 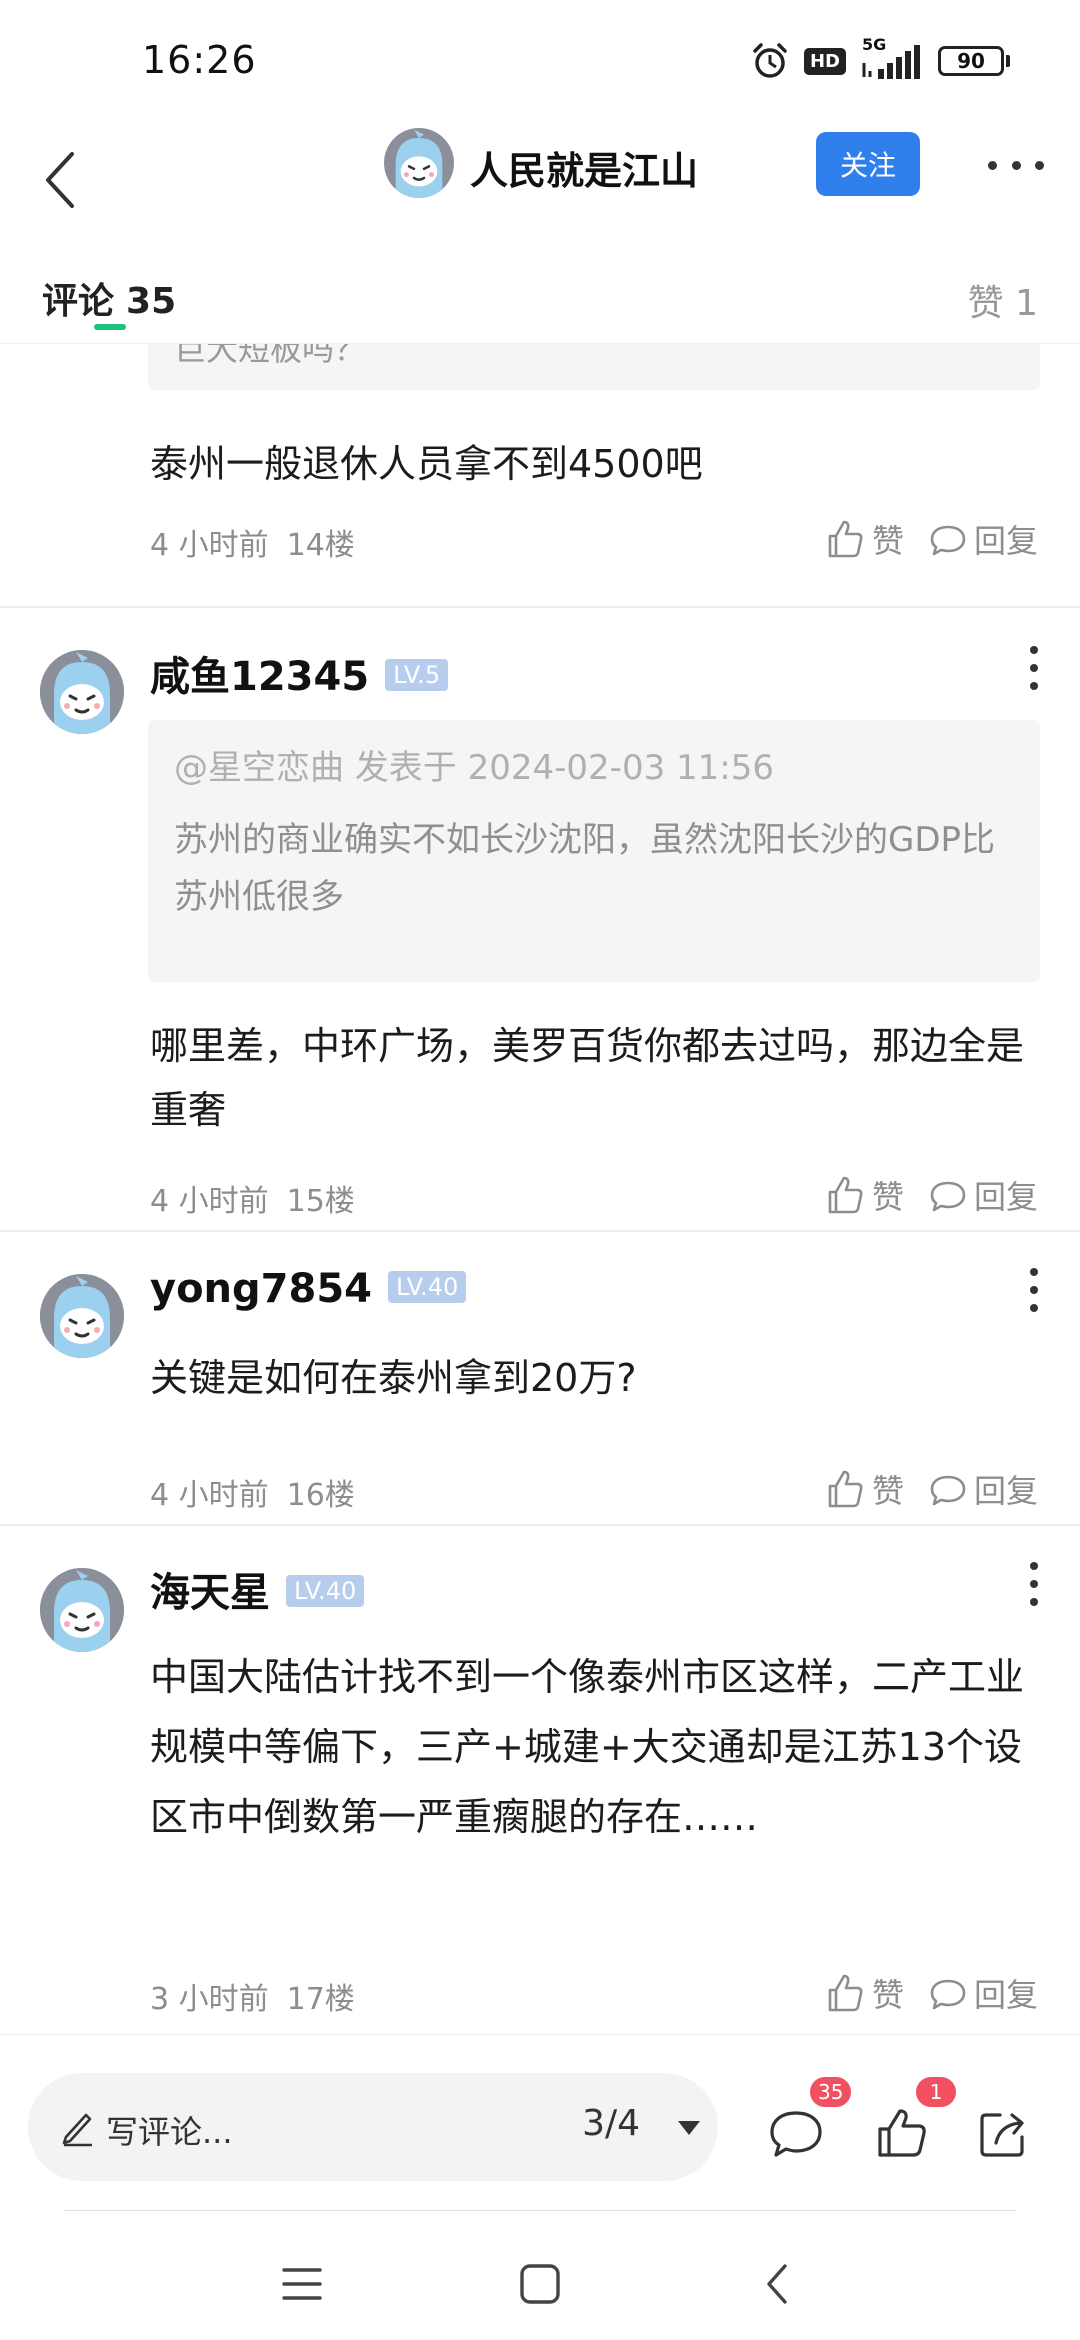 I want to click on back-nav-button, so click(x=778, y=2284).